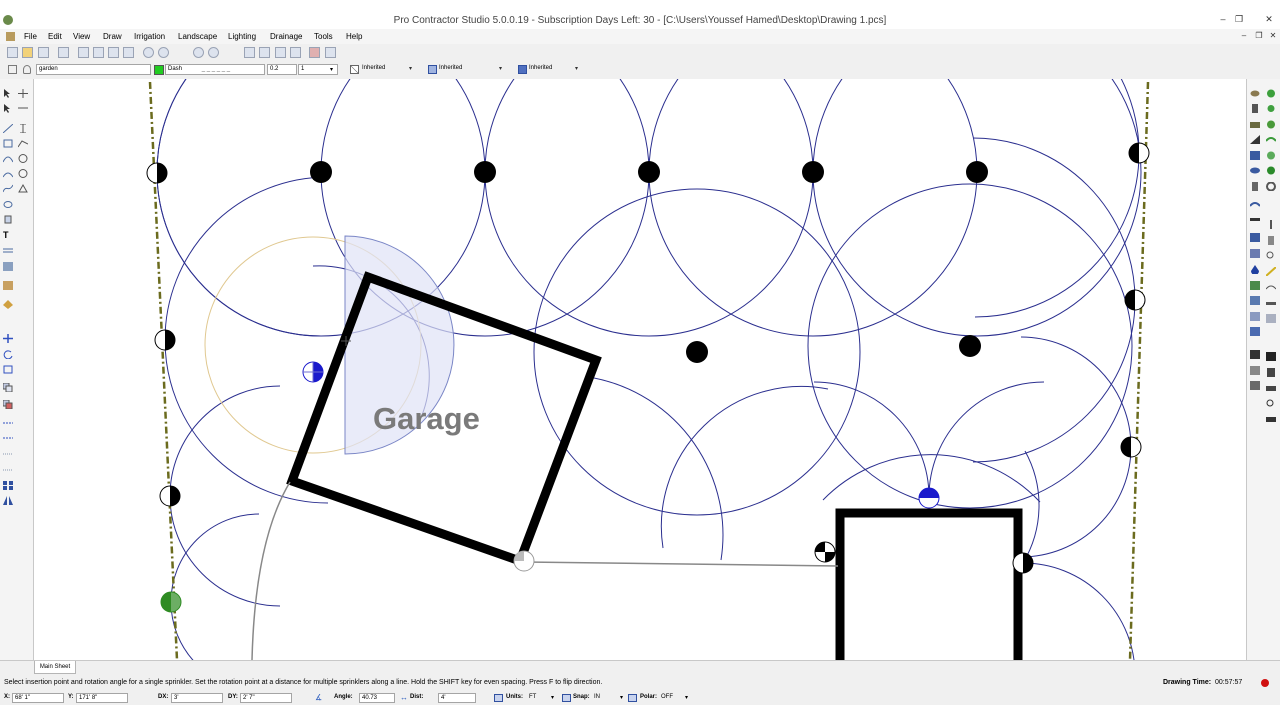  Describe the element at coordinates (163, 52) in the screenshot. I see `redo-icon` at that location.